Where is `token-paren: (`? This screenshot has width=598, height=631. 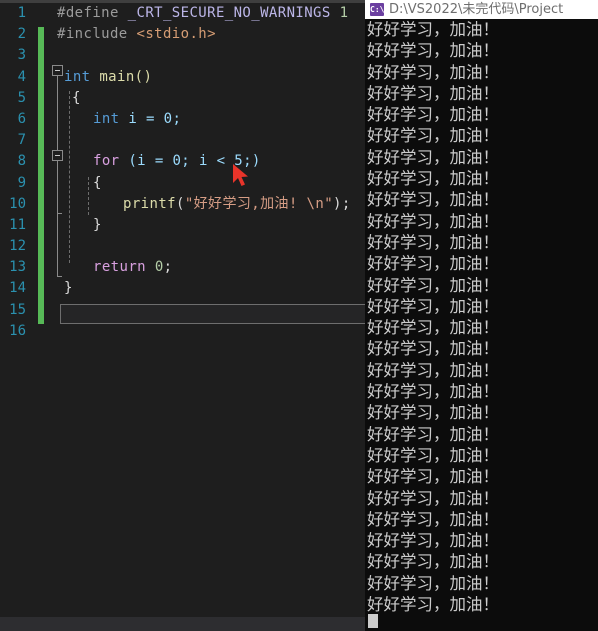 token-paren: ( is located at coordinates (180, 203).